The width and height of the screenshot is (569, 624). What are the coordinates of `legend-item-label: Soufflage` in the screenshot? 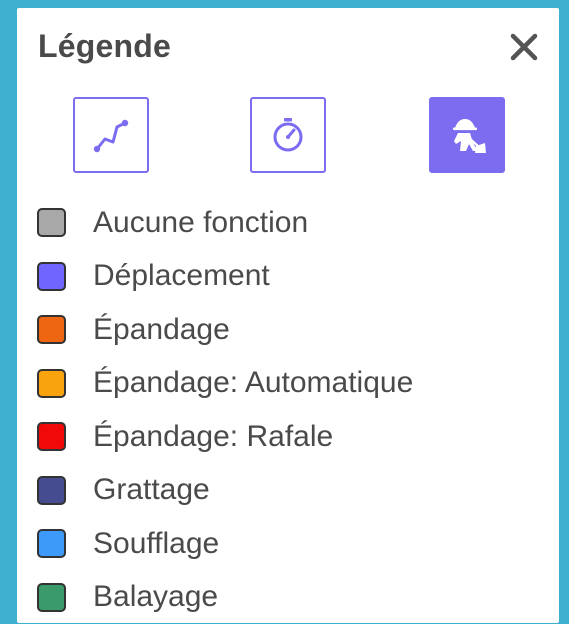 It's located at (156, 544).